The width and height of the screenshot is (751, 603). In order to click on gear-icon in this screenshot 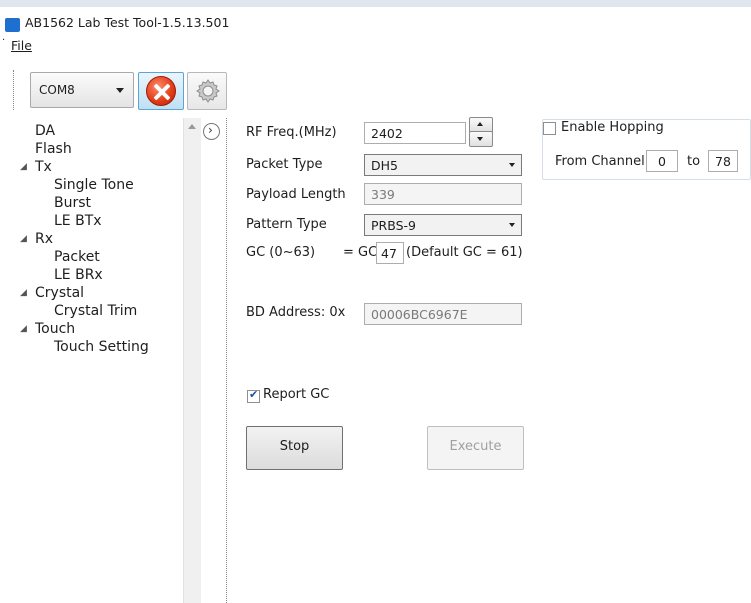, I will do `click(208, 91)`.